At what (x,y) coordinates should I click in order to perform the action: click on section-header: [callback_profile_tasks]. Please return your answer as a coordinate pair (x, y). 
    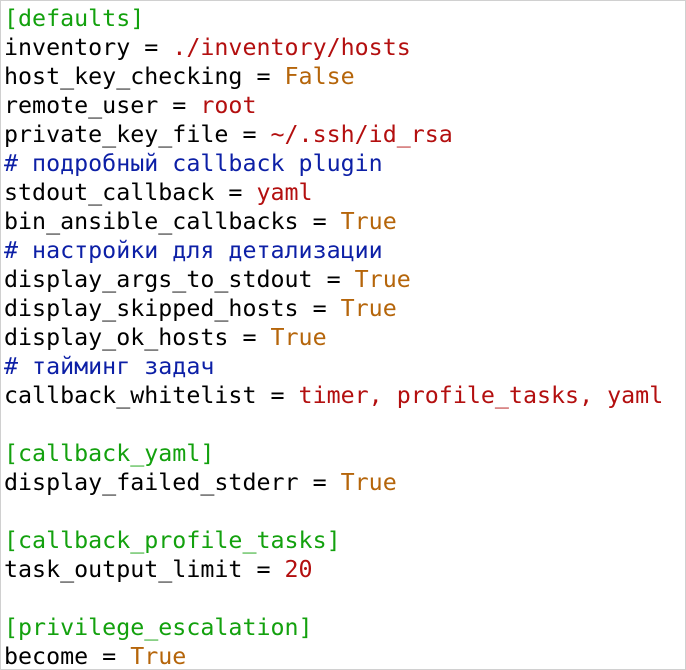
    Looking at the image, I should click on (172, 540).